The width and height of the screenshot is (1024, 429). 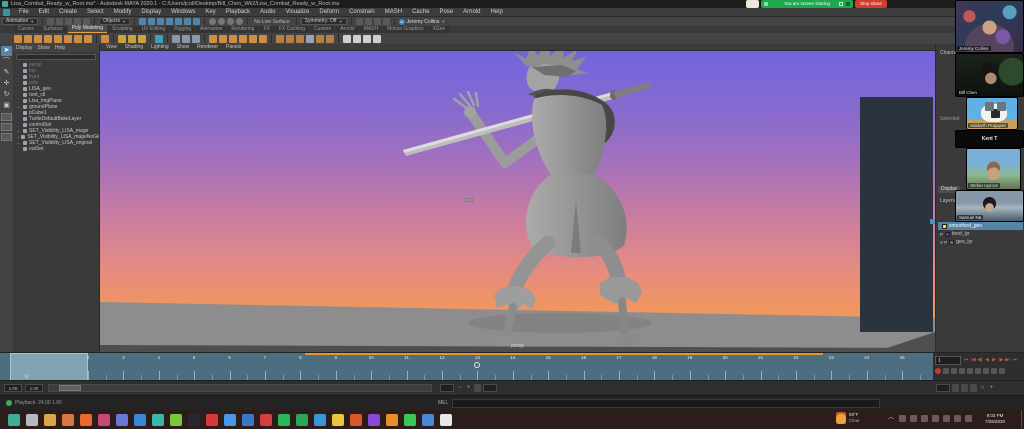 I want to click on shelf-tab-poly-modeling: Poly Modeling, so click(x=87, y=29).